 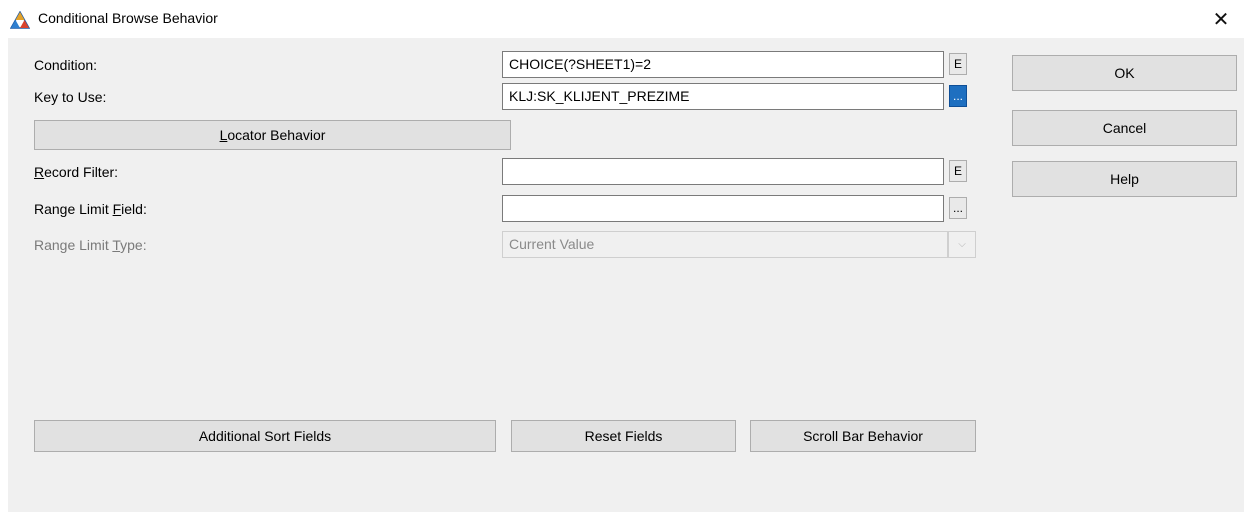 I want to click on record-filter-expression-button: E, so click(x=958, y=171).